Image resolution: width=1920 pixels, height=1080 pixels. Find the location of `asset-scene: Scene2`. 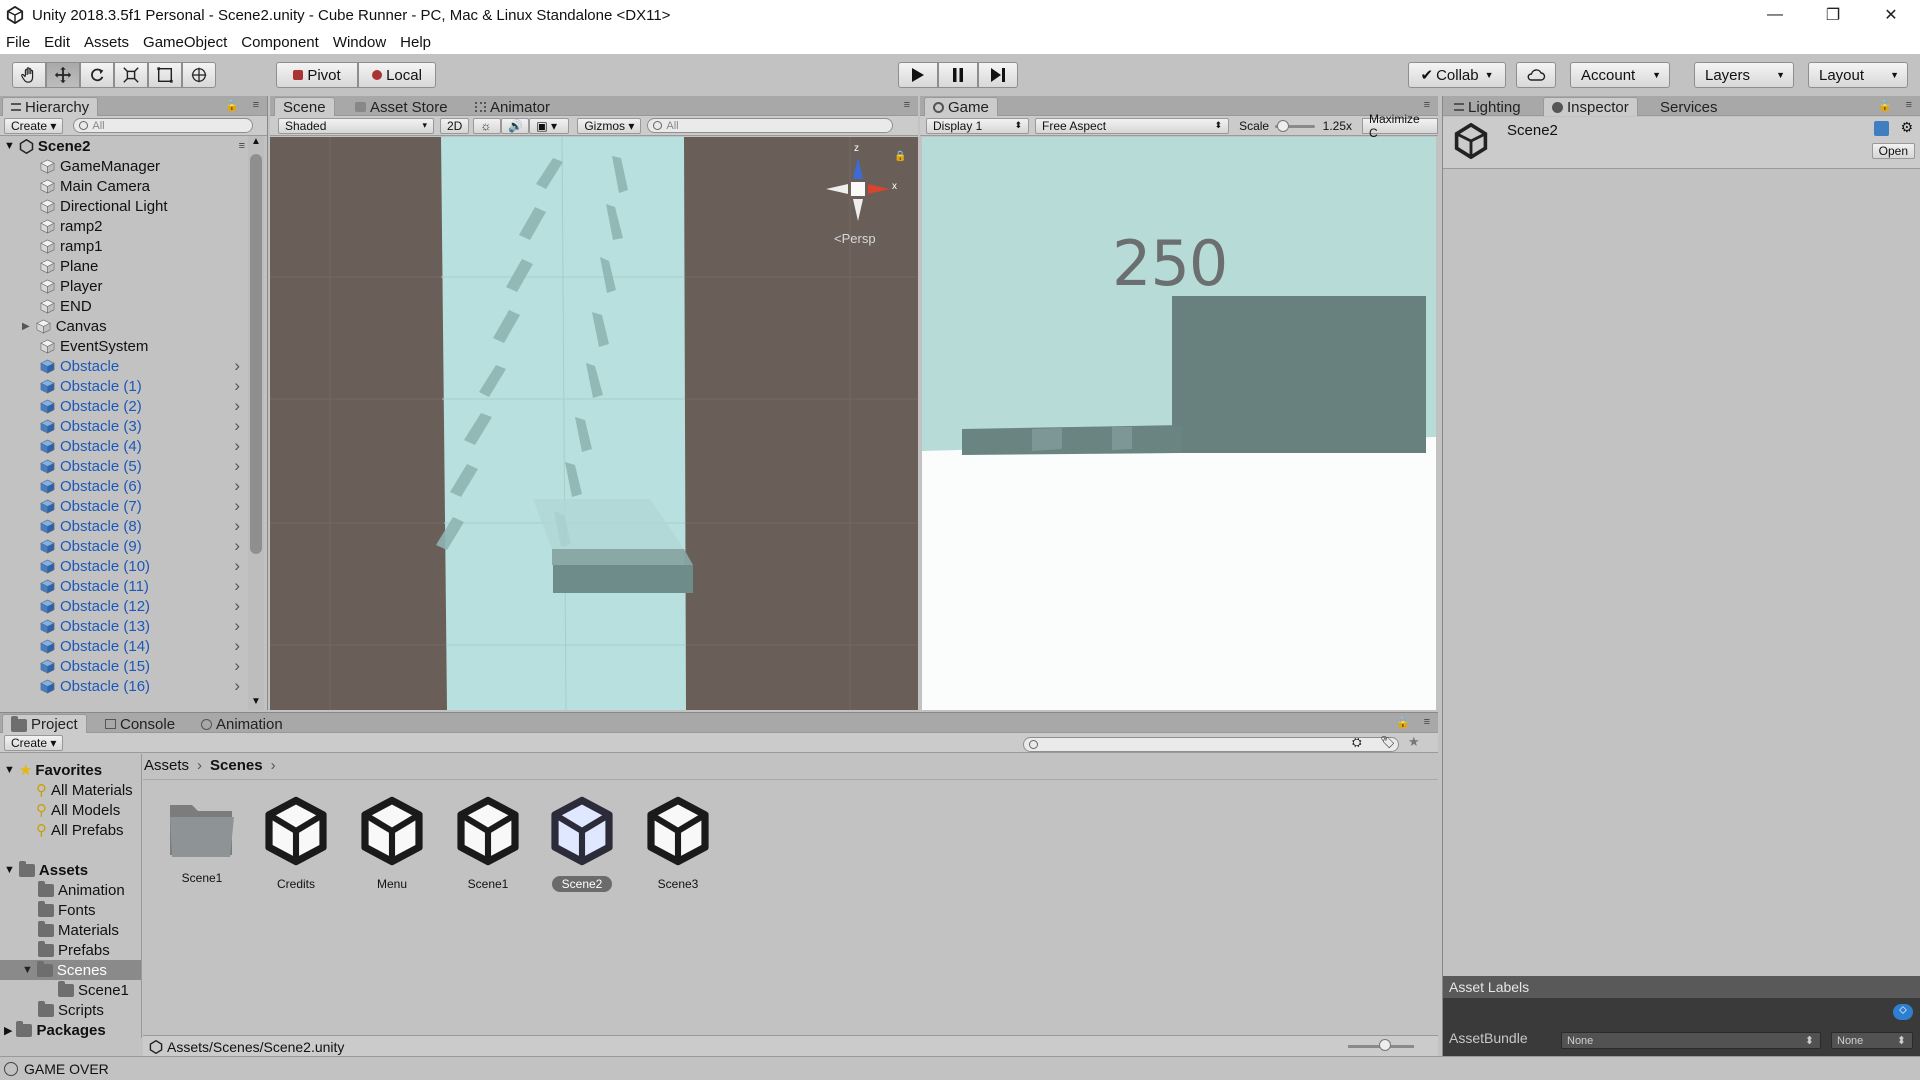

asset-scene: Scene2 is located at coordinates (582, 843).